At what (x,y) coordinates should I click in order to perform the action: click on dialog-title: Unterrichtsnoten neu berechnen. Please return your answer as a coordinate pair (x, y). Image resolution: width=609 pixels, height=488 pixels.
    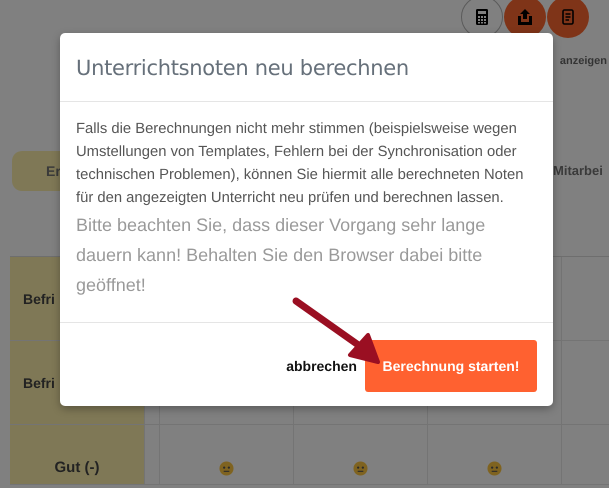
    Looking at the image, I should click on (242, 68).